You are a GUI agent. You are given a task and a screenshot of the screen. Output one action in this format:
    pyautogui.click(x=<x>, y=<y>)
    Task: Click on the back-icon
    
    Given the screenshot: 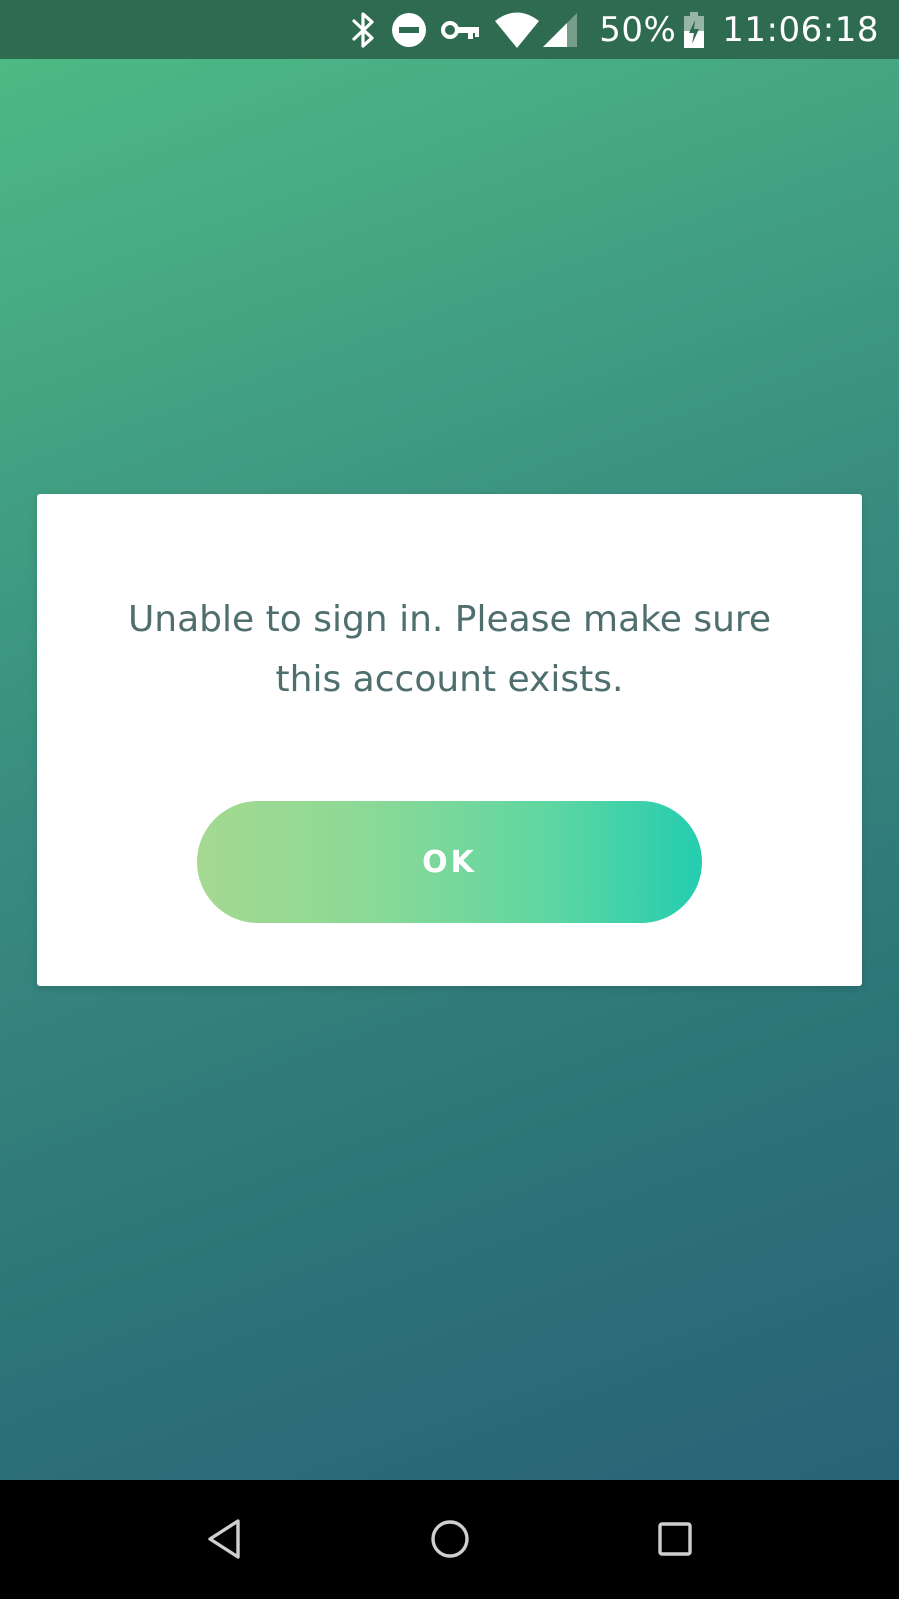 What is the action you would take?
    pyautogui.click(x=224, y=1539)
    